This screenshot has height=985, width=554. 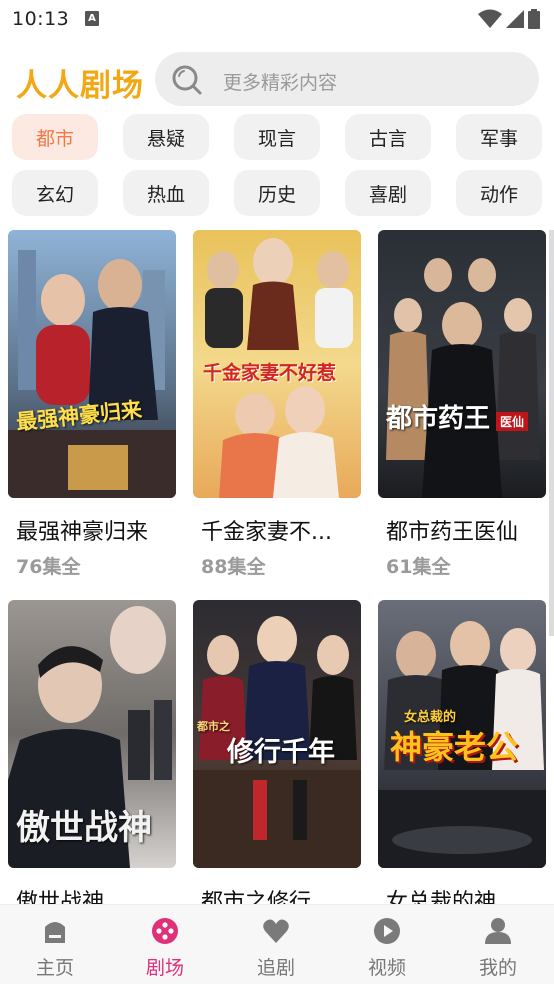 I want to click on search-placeholder: 更多精彩内容, so click(x=280, y=83).